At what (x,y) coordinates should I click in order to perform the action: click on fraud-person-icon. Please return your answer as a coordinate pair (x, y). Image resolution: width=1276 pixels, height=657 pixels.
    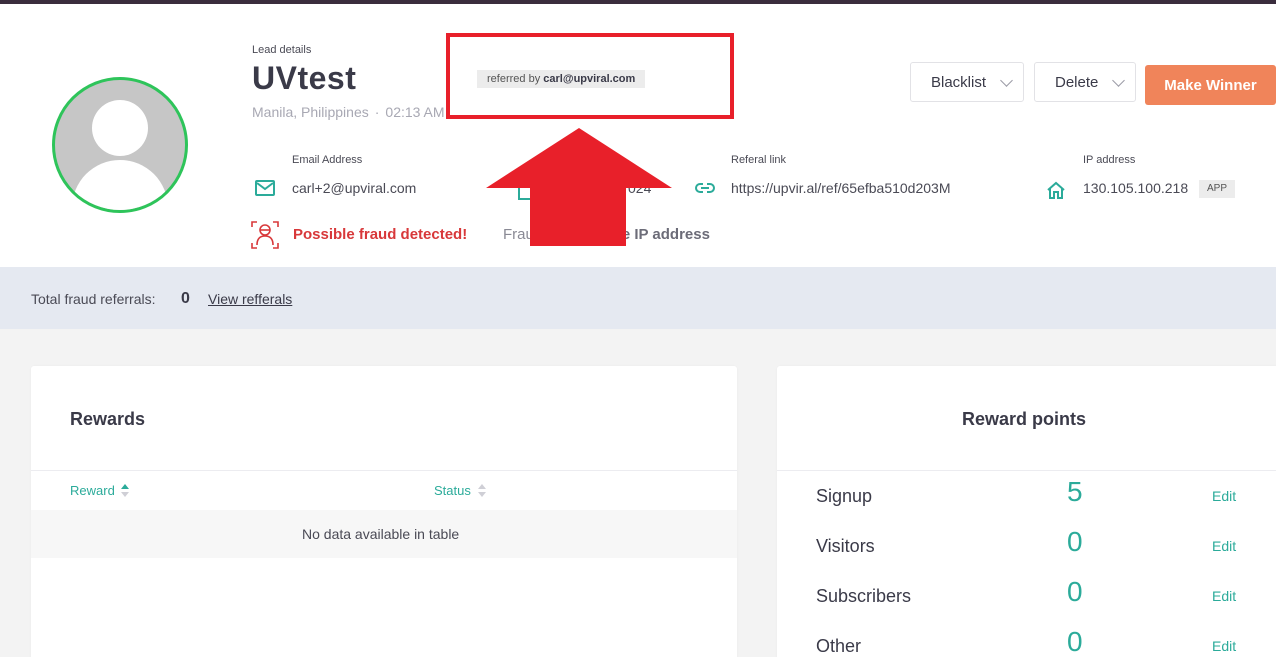
    Looking at the image, I should click on (265, 235).